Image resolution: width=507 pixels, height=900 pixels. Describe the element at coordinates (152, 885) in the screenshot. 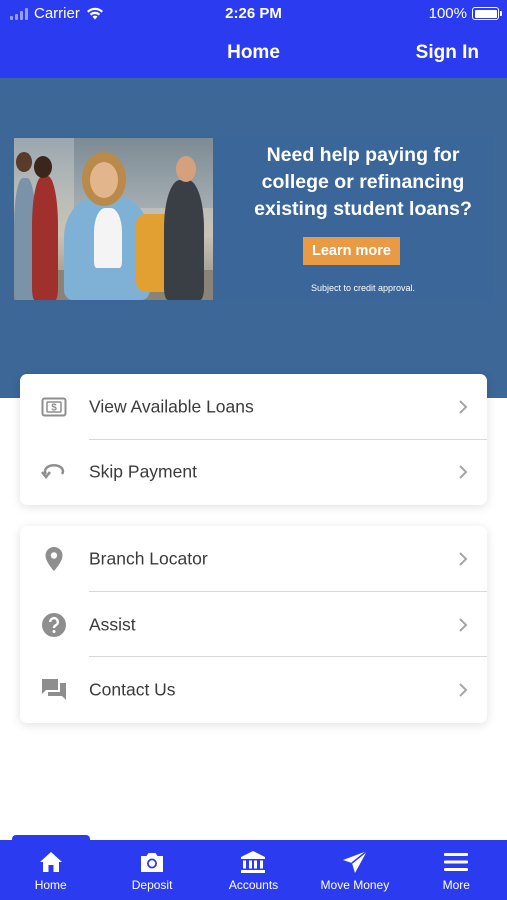

I see `tab-deposit-label: Deposit` at that location.